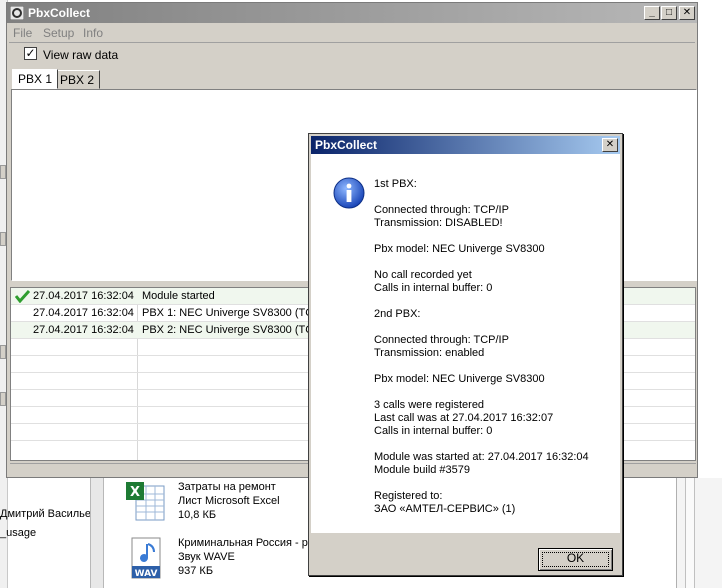 Image resolution: width=722 pixels, height=588 pixels. I want to click on dialog-message-line: 3 calls were registered, so click(429, 405).